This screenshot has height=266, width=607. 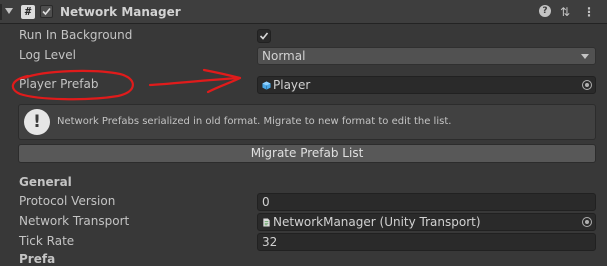 I want to click on presets-icon: ⇅, so click(x=565, y=12).